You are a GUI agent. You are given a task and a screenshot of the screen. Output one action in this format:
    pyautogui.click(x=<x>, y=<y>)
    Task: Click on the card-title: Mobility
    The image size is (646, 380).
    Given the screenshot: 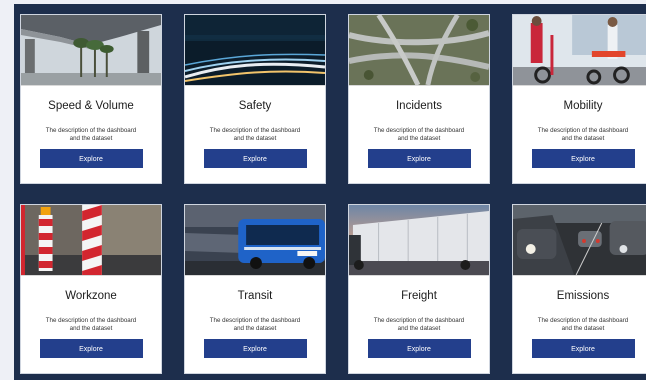 What is the action you would take?
    pyautogui.click(x=583, y=106)
    